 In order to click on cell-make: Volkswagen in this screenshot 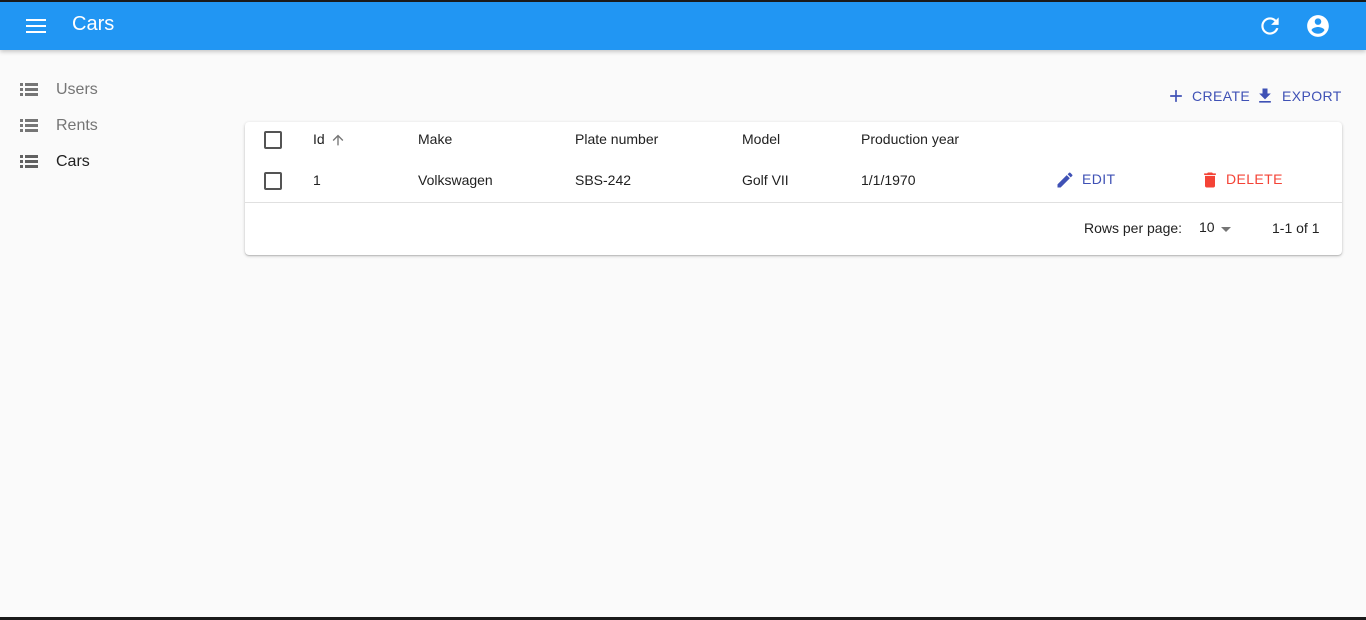, I will do `click(455, 180)`.